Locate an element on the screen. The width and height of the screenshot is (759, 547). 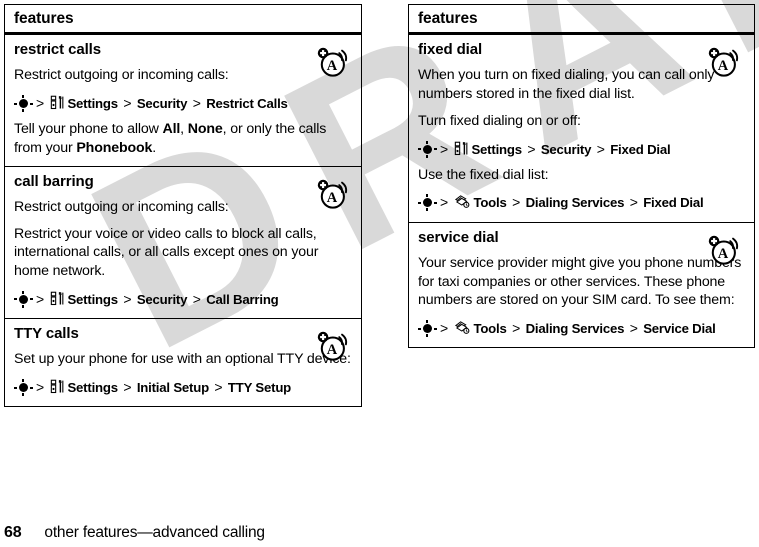
menu-path-item: Call Barring is located at coordinates (242, 299).